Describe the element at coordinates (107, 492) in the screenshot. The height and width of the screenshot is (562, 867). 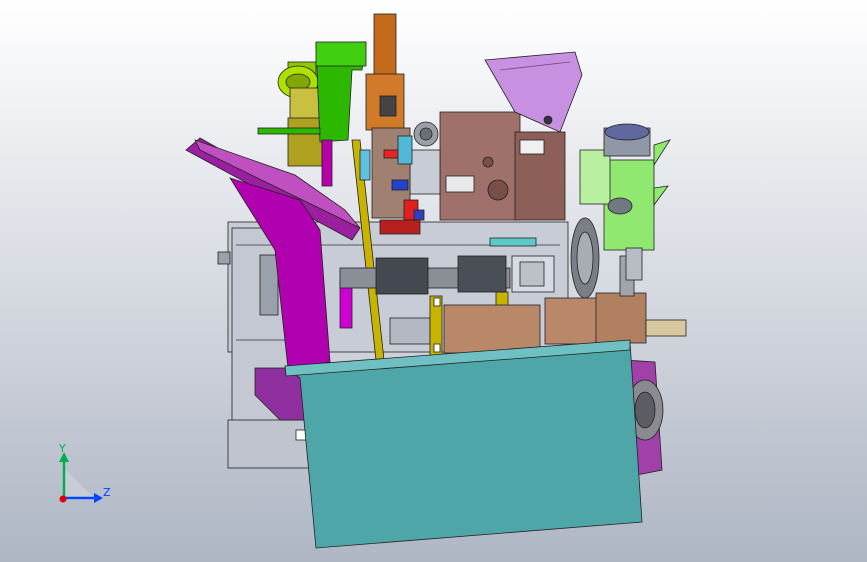
I see `z-axis-label: Z` at that location.